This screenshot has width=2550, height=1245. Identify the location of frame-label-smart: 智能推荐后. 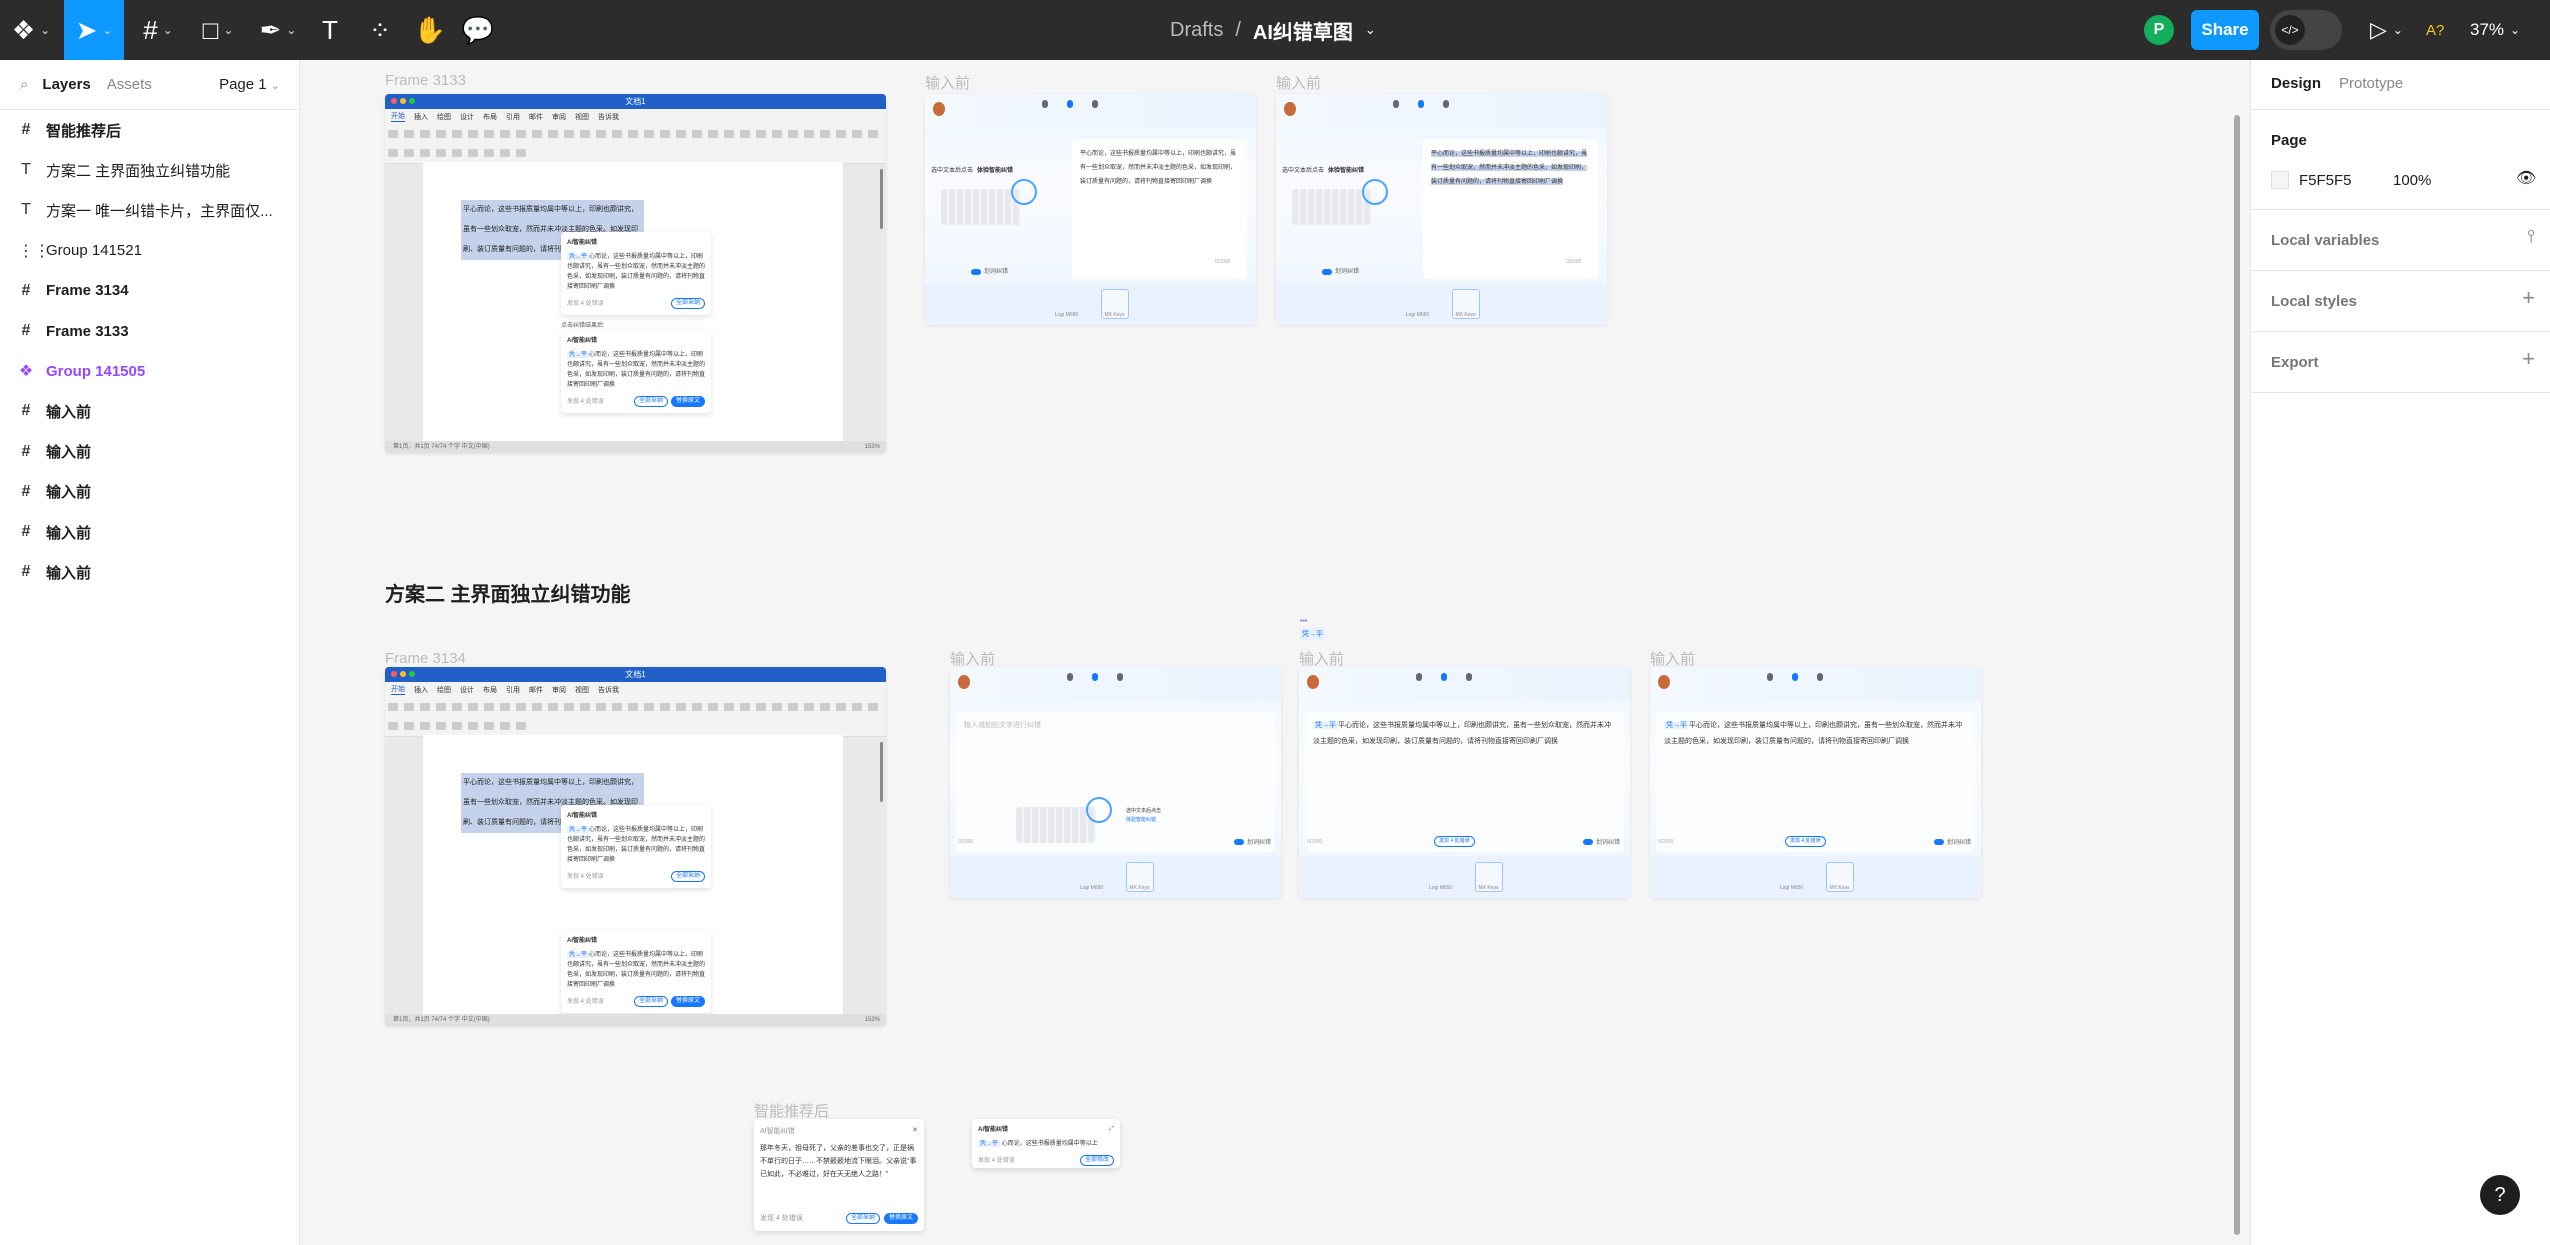
(791, 1110).